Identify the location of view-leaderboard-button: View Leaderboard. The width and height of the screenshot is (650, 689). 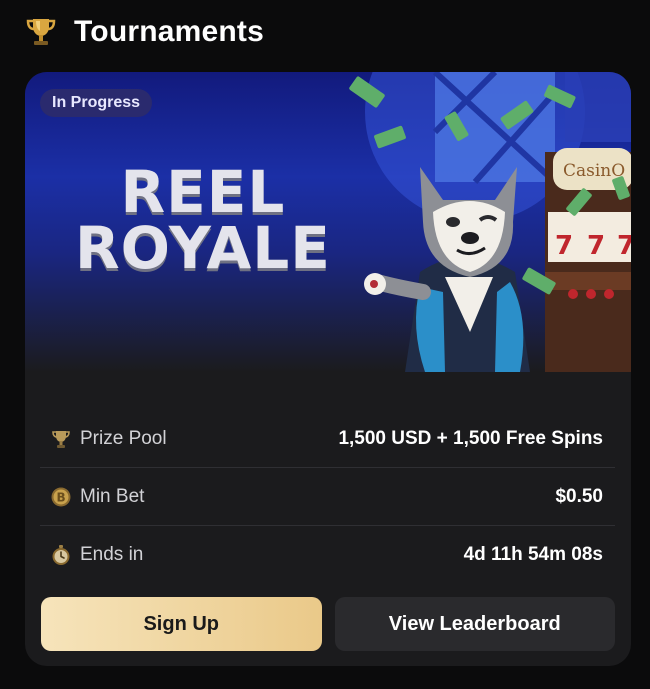
(474, 624).